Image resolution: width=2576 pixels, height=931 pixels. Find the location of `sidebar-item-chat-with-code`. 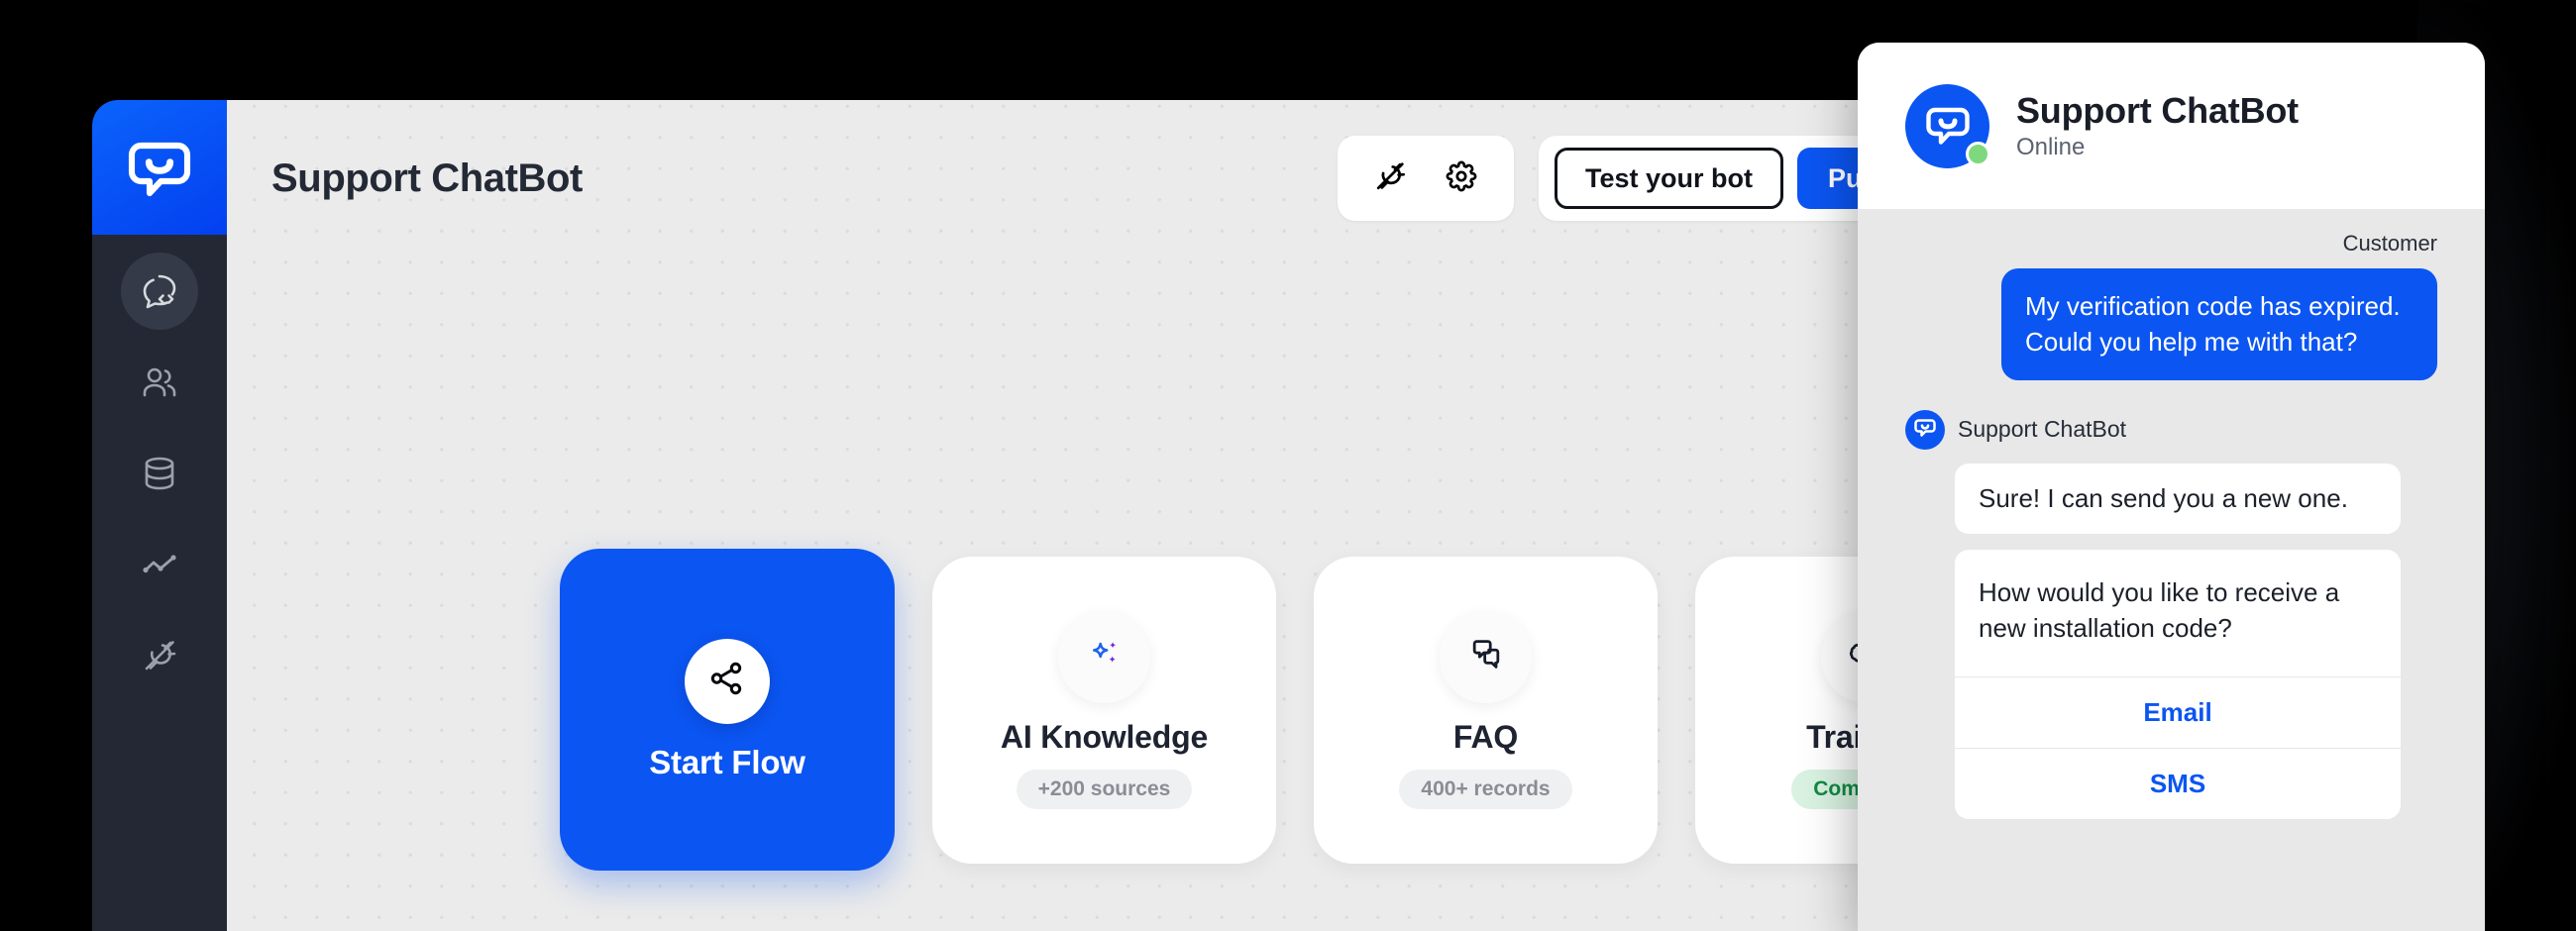

sidebar-item-chat-with-code is located at coordinates (159, 291).